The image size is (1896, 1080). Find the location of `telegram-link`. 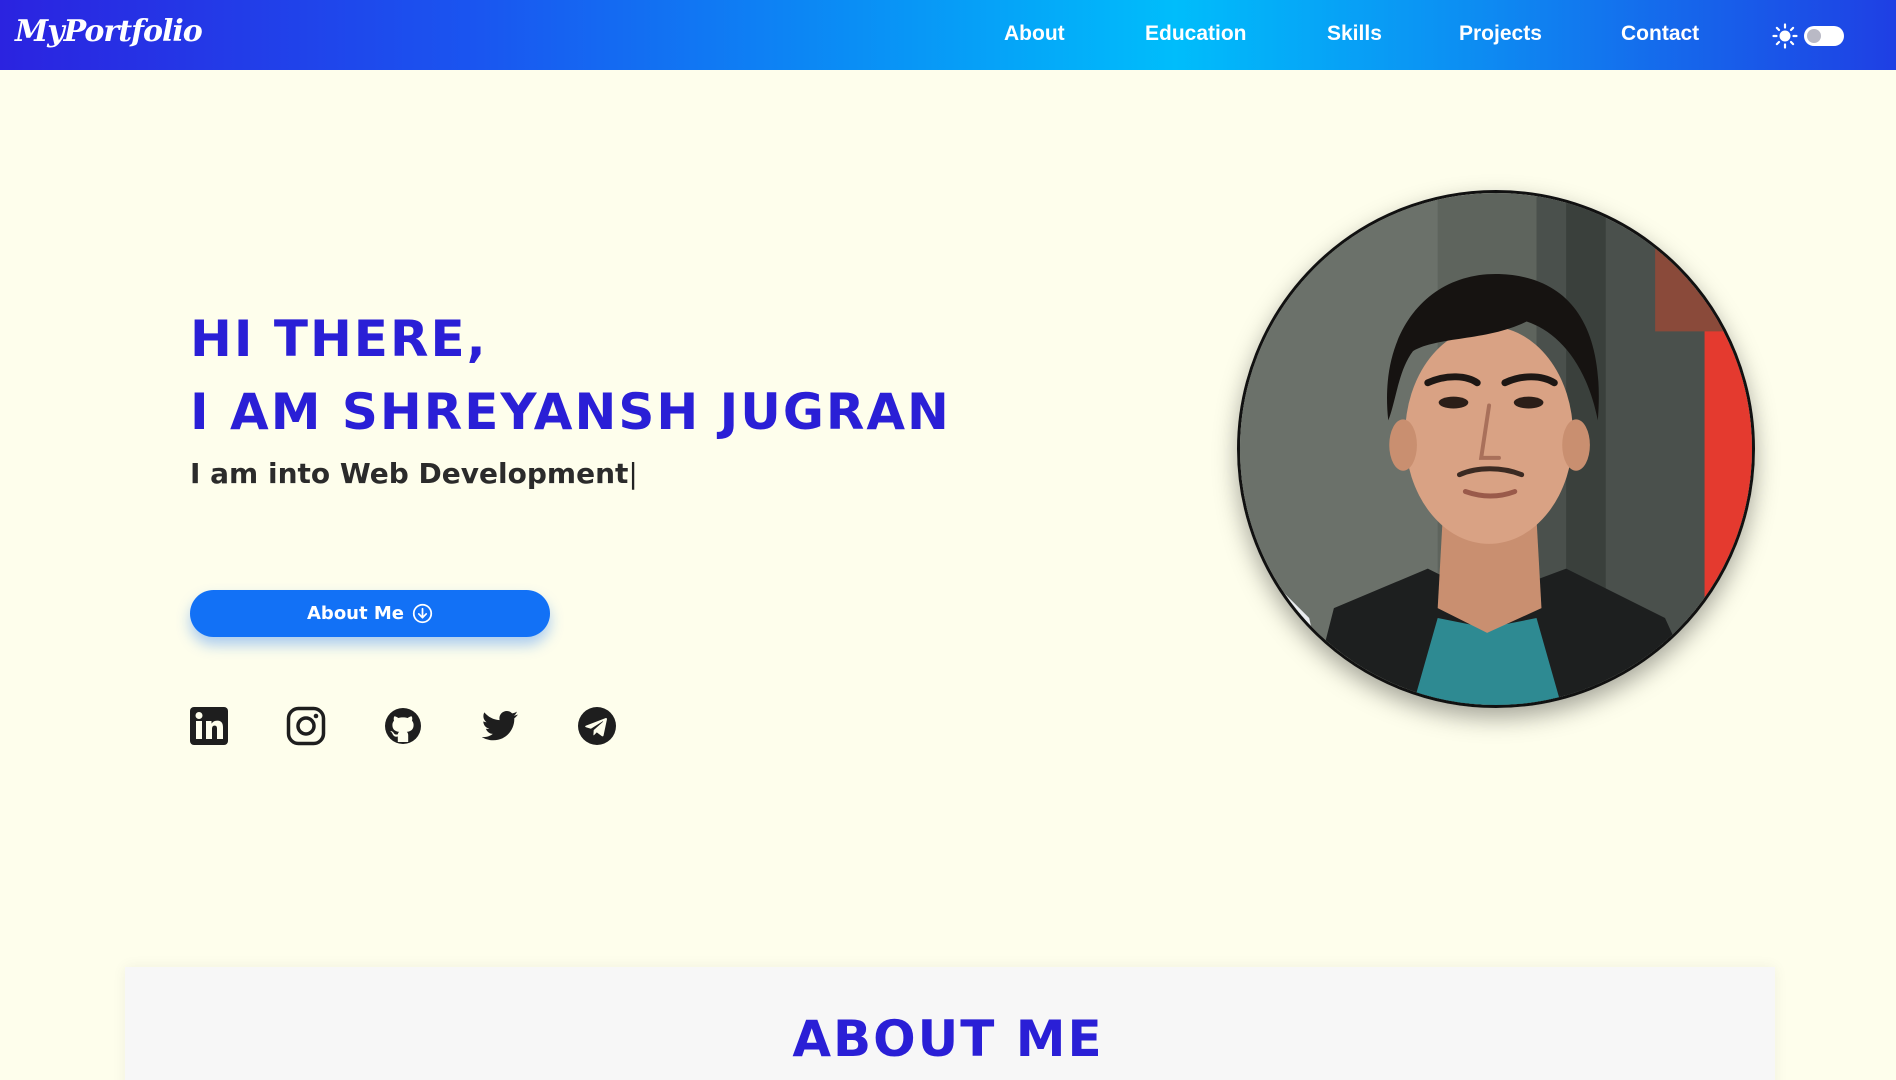

telegram-link is located at coordinates (597, 726).